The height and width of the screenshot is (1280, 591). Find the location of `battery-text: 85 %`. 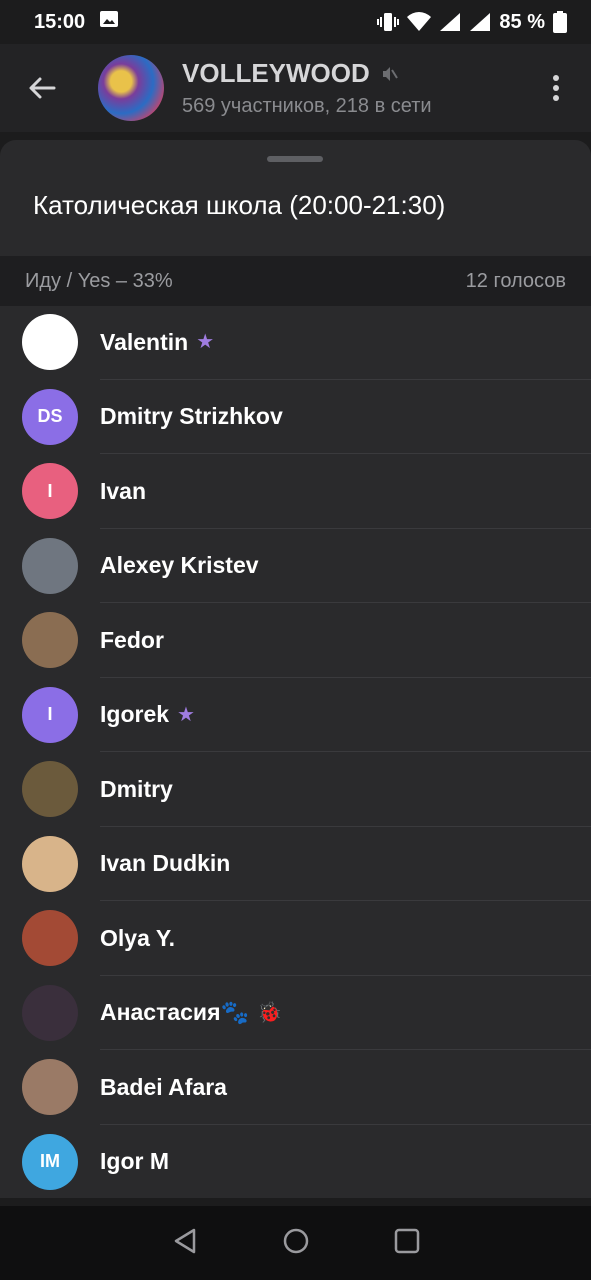

battery-text: 85 % is located at coordinates (522, 21).